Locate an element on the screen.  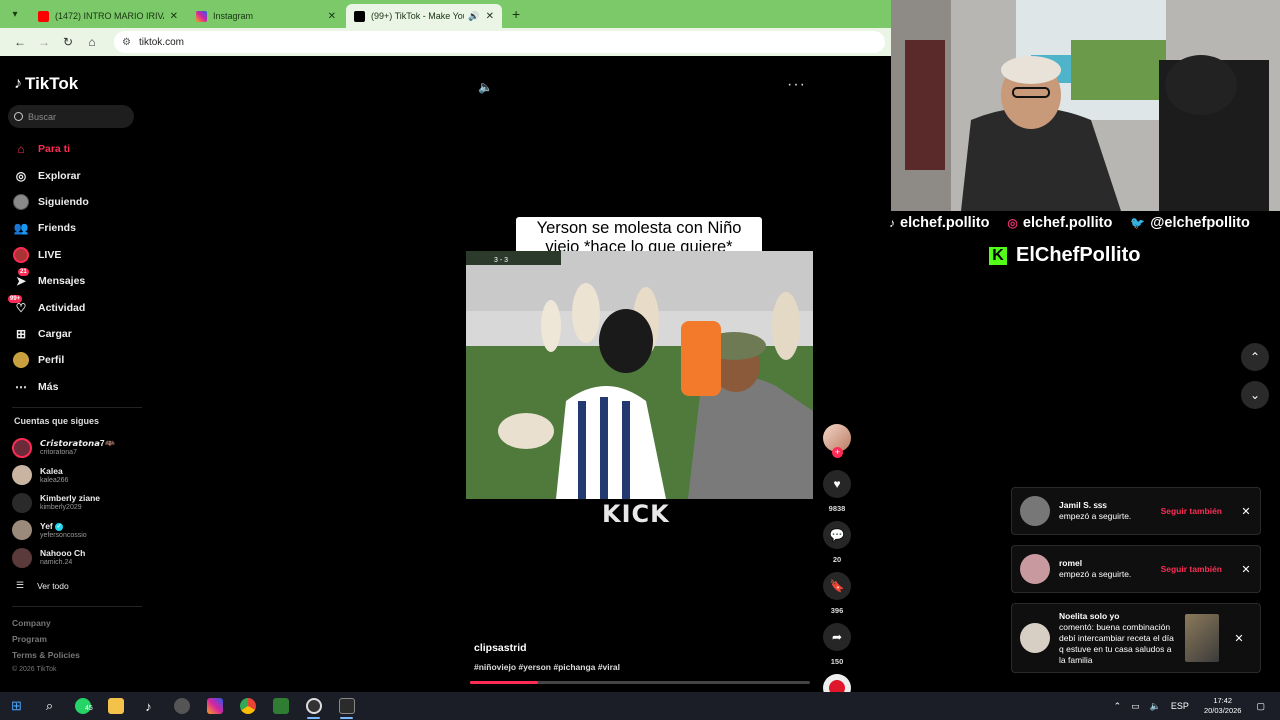
volume-icon: 🔈 is located at coordinates (485, 87).